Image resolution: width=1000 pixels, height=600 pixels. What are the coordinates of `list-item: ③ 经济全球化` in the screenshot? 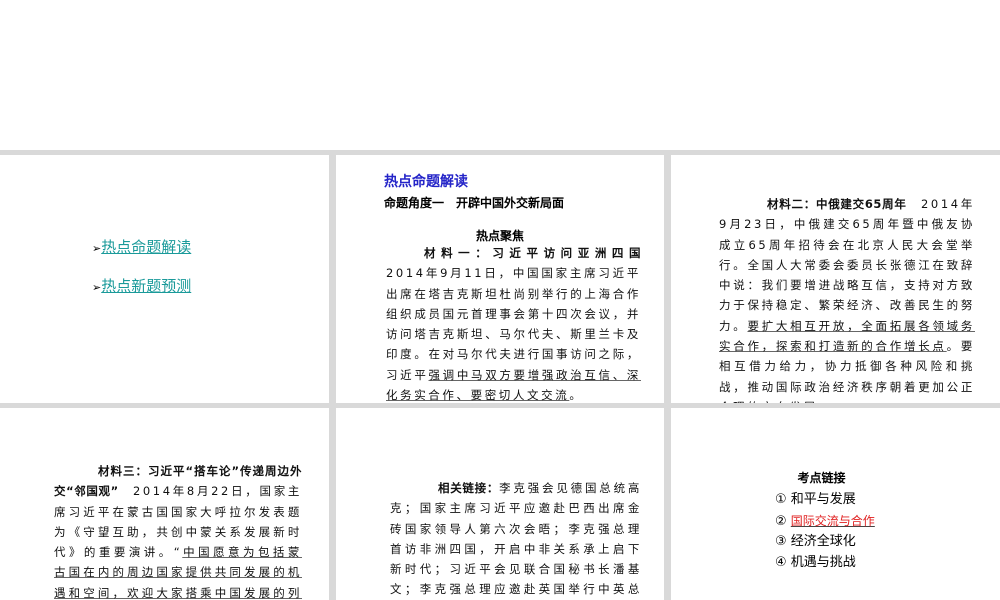 It's located at (815, 541).